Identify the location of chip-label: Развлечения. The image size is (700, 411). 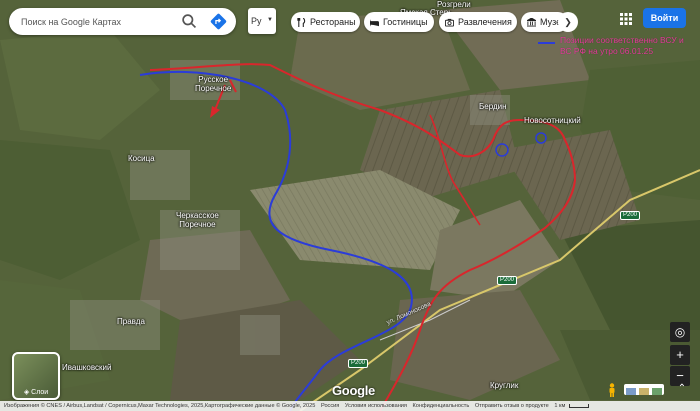
(485, 22).